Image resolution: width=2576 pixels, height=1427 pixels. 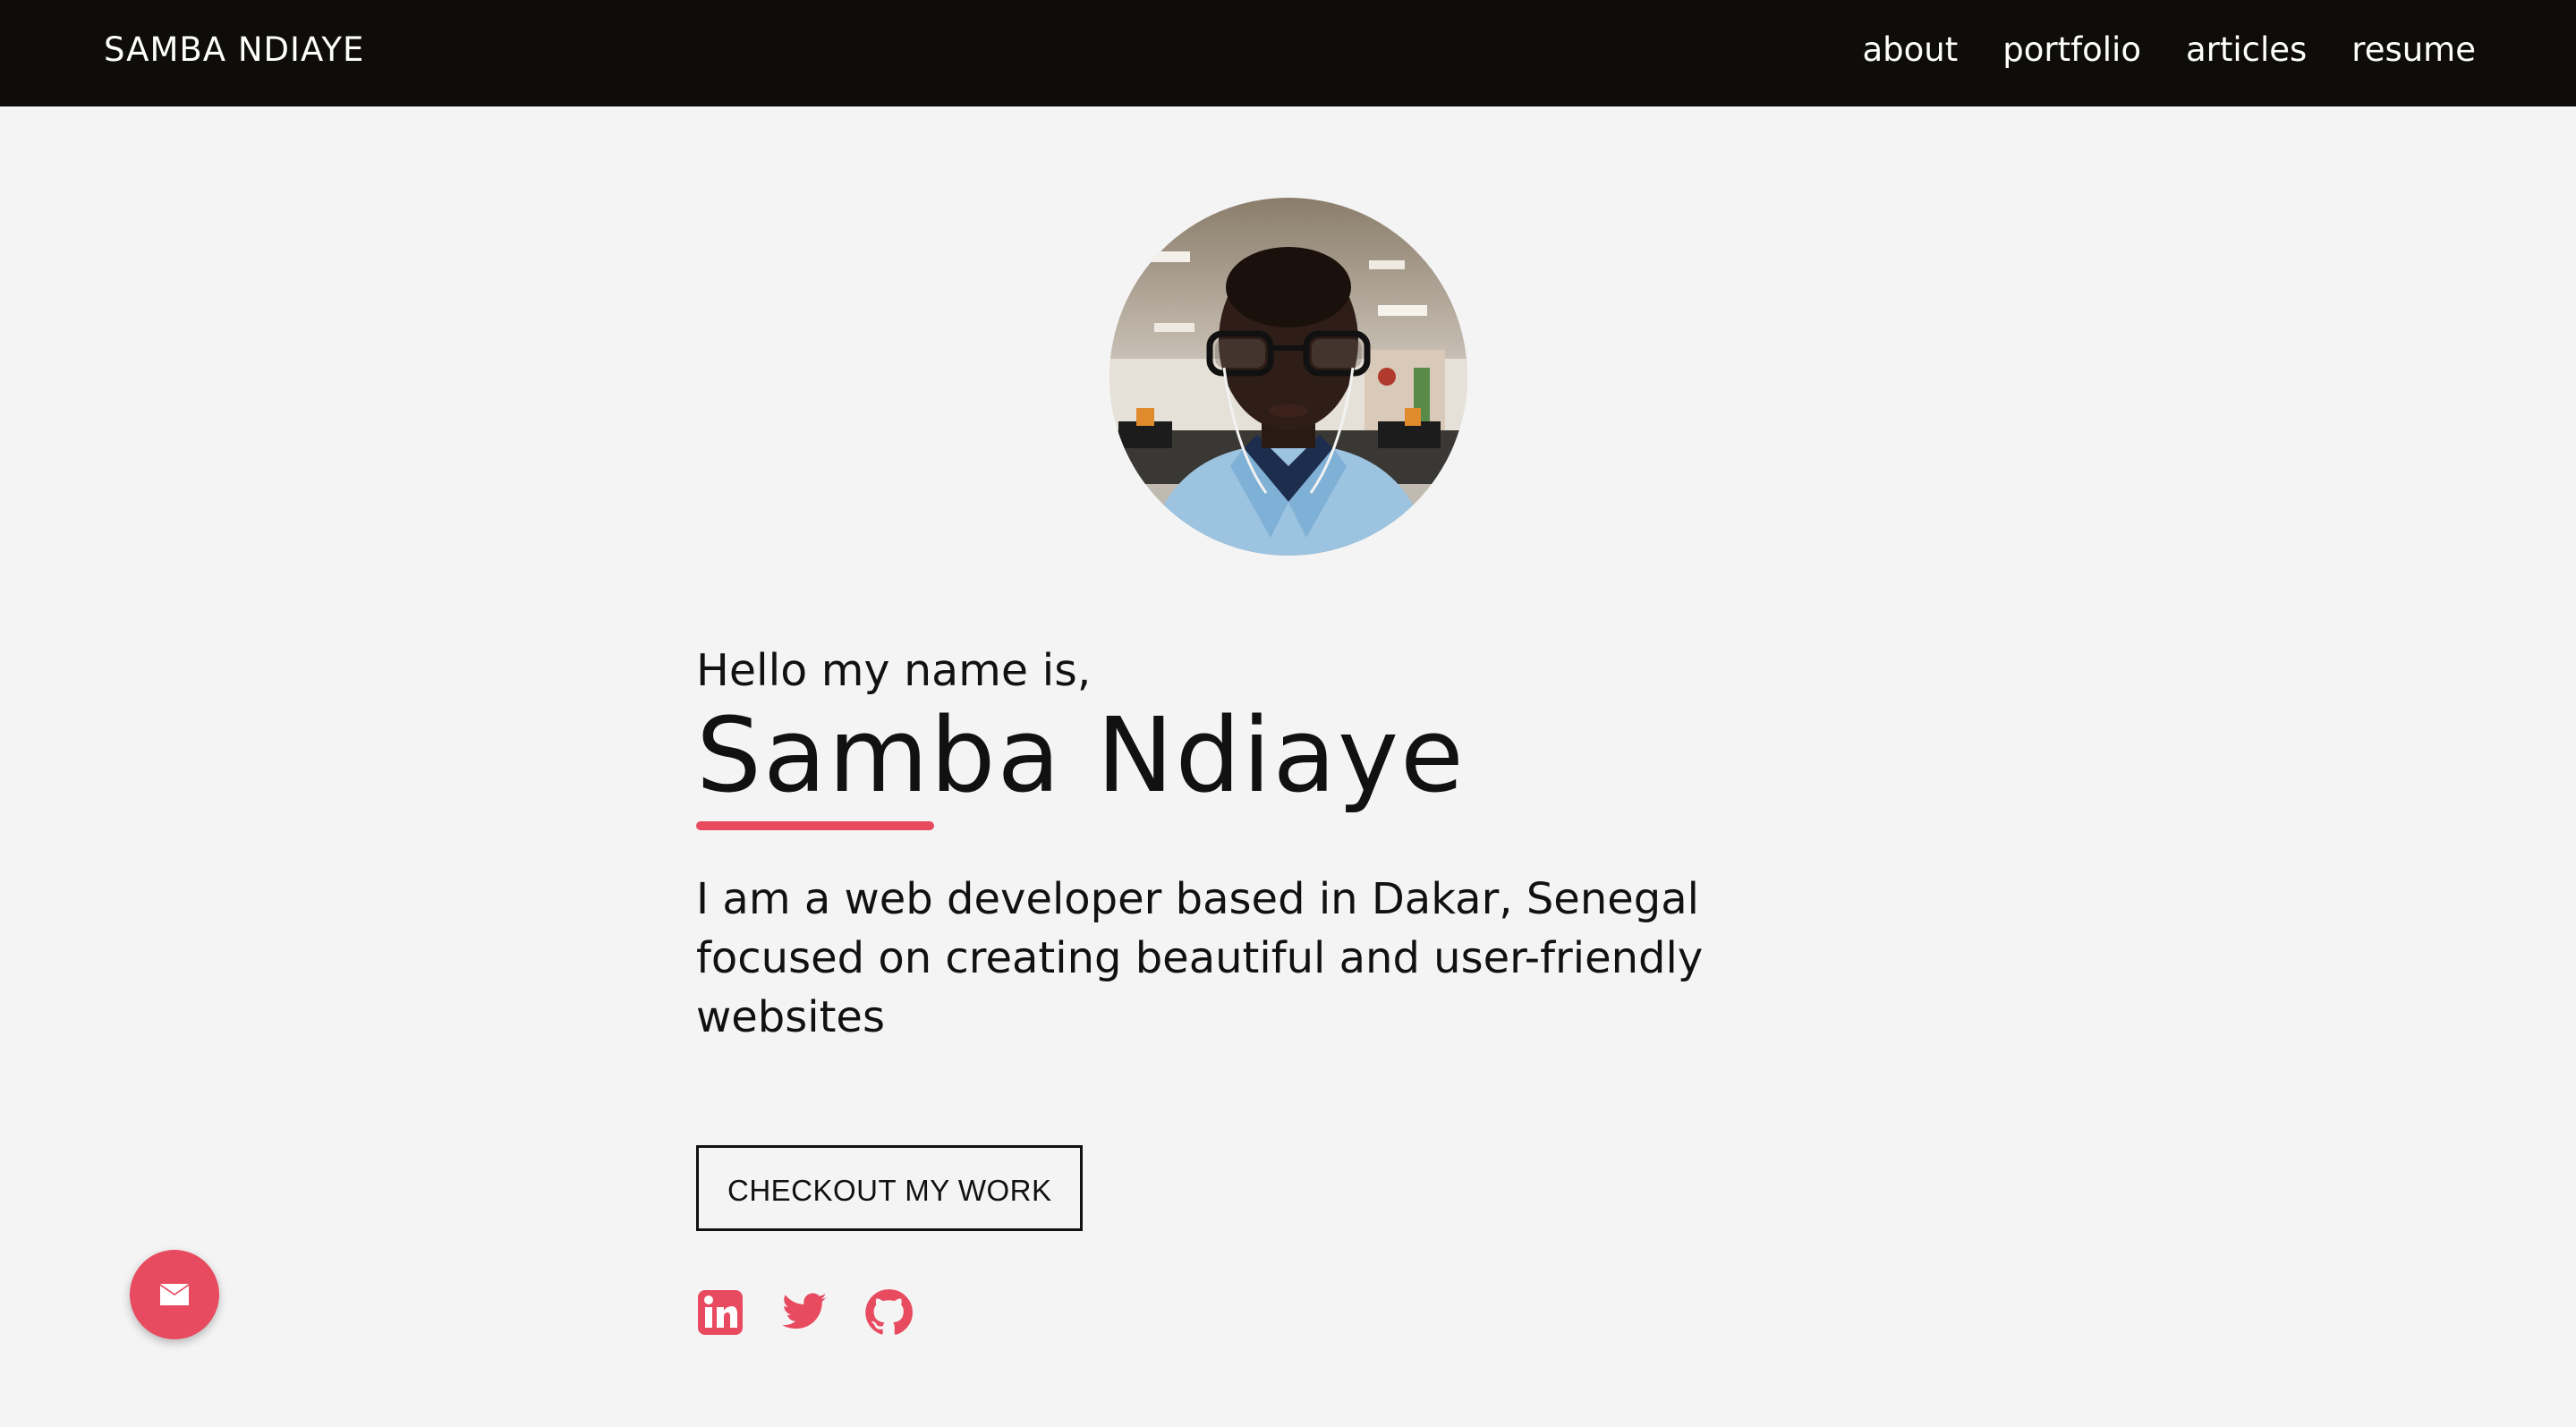 I want to click on mail-icon, so click(x=174, y=1294).